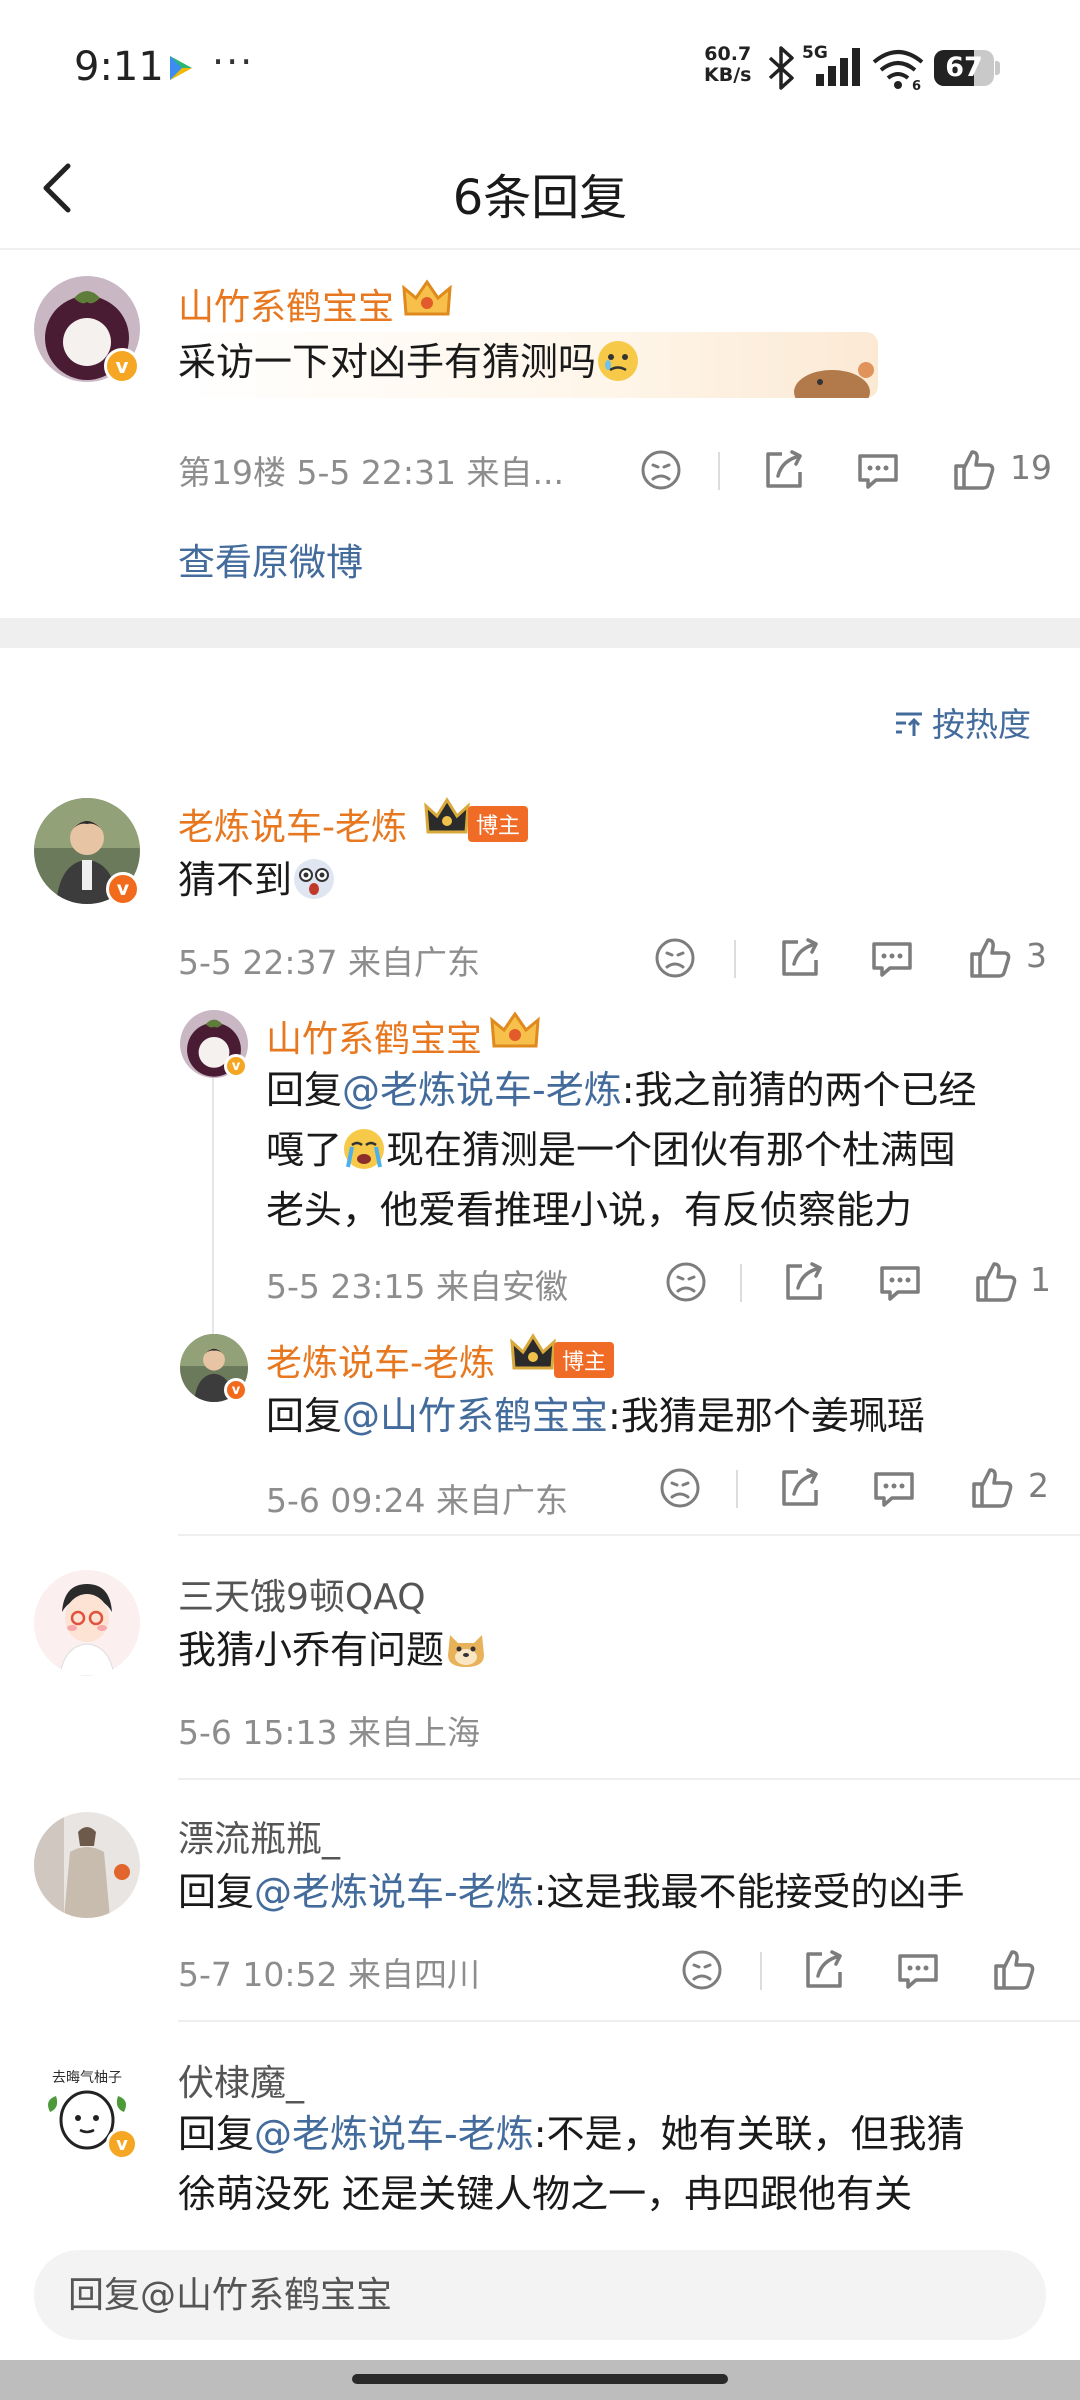 The height and width of the screenshot is (2400, 1080). What do you see at coordinates (842, 962) in the screenshot?
I see `comment-actions: 3` at bounding box center [842, 962].